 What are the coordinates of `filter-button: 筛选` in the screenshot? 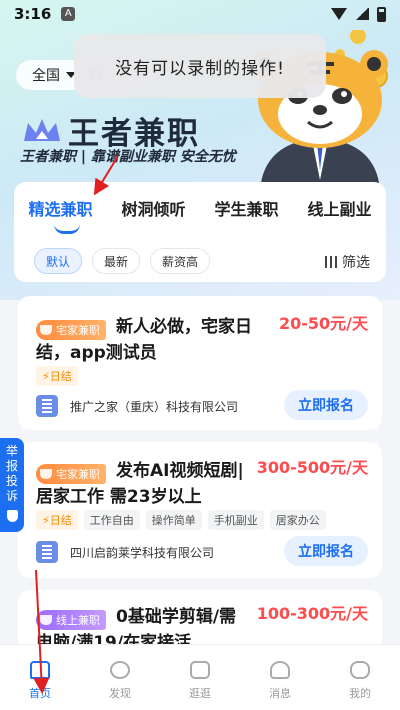 It's located at (347, 262).